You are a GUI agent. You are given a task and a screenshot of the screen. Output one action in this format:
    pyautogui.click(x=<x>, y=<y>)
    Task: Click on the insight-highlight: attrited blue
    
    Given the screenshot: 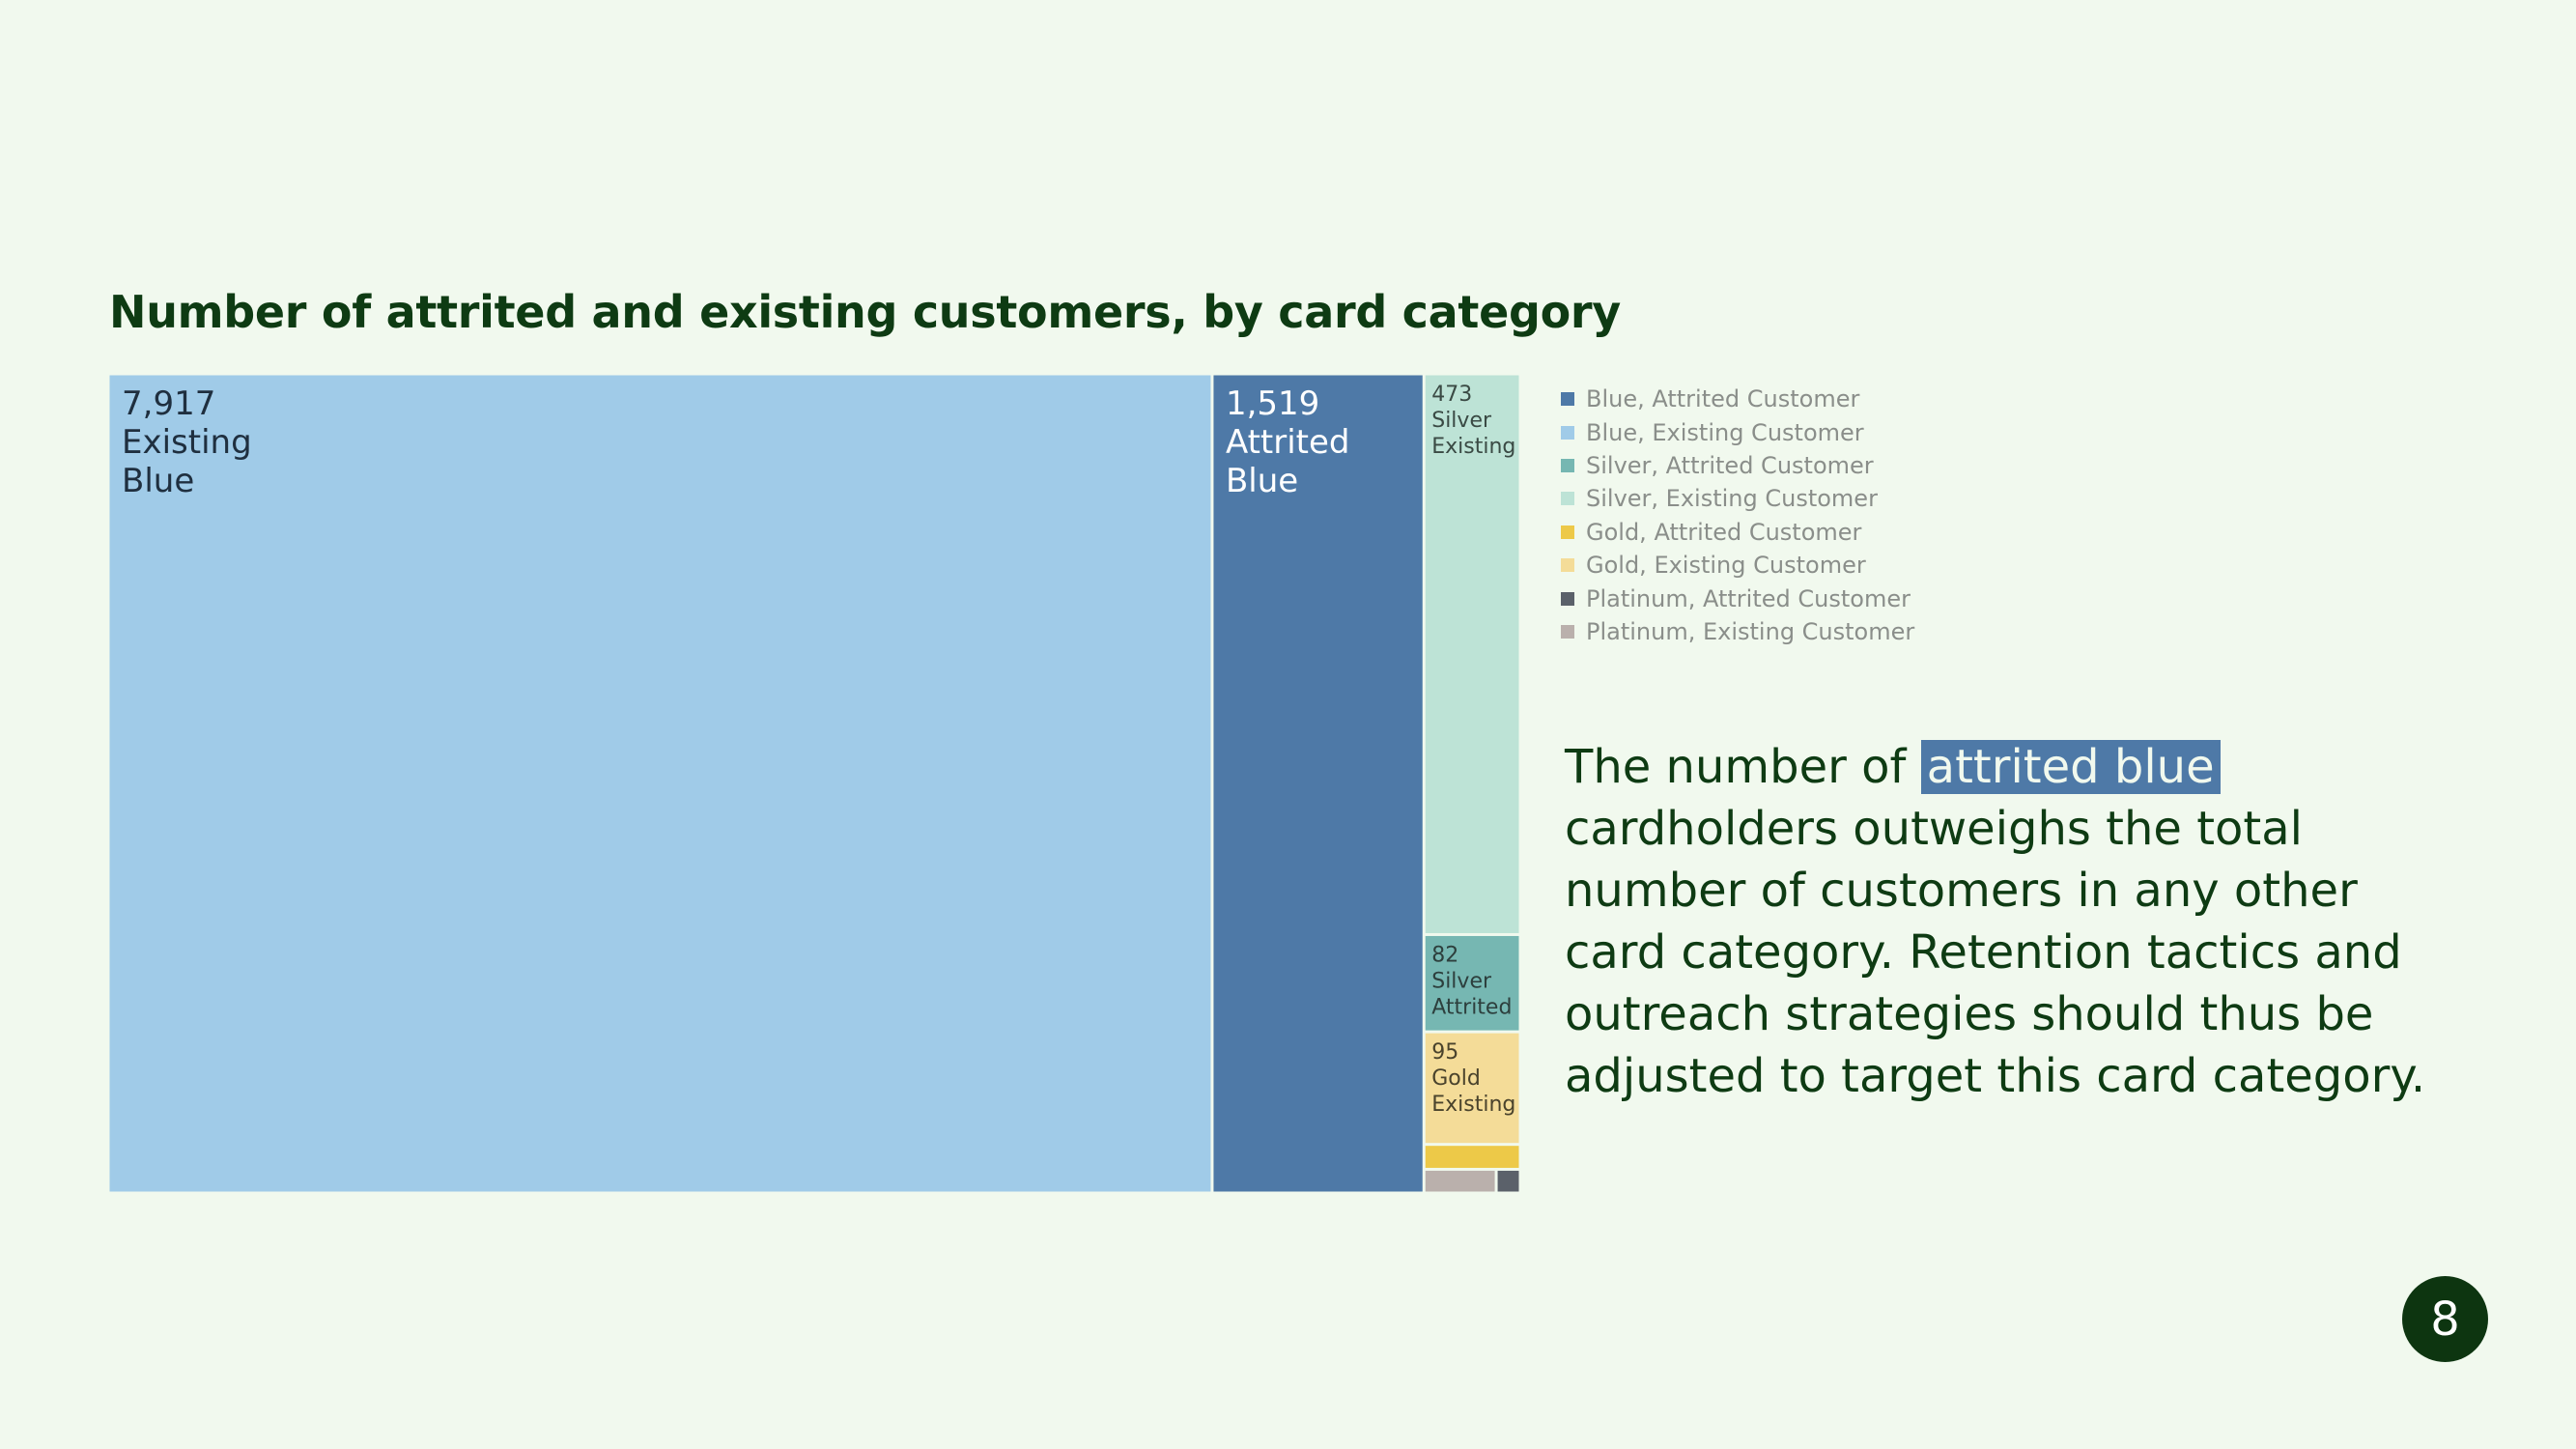 What is the action you would take?
    pyautogui.click(x=2070, y=767)
    